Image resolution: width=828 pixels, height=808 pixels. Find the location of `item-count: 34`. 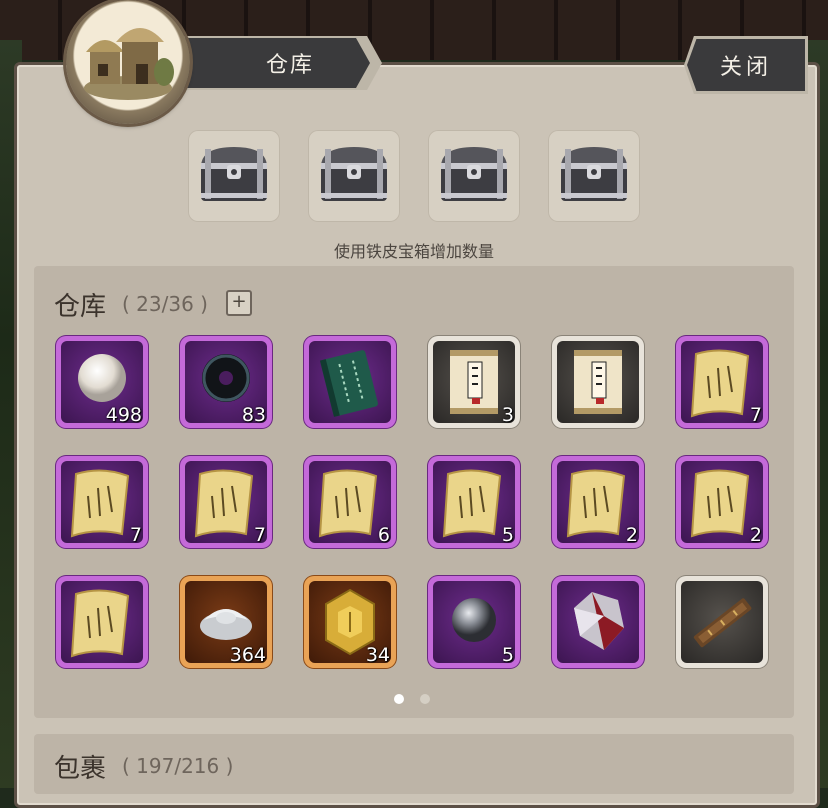

item-count: 34 is located at coordinates (377, 655).